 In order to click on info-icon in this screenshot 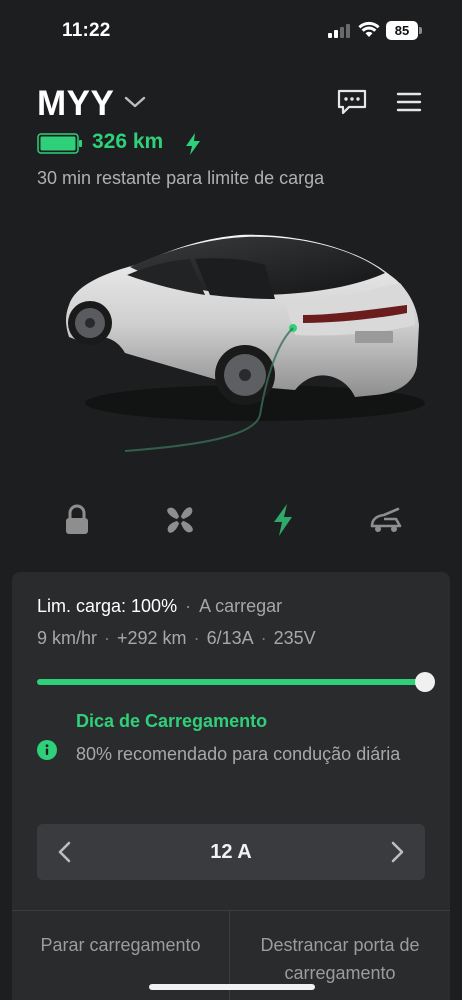, I will do `click(47, 750)`.